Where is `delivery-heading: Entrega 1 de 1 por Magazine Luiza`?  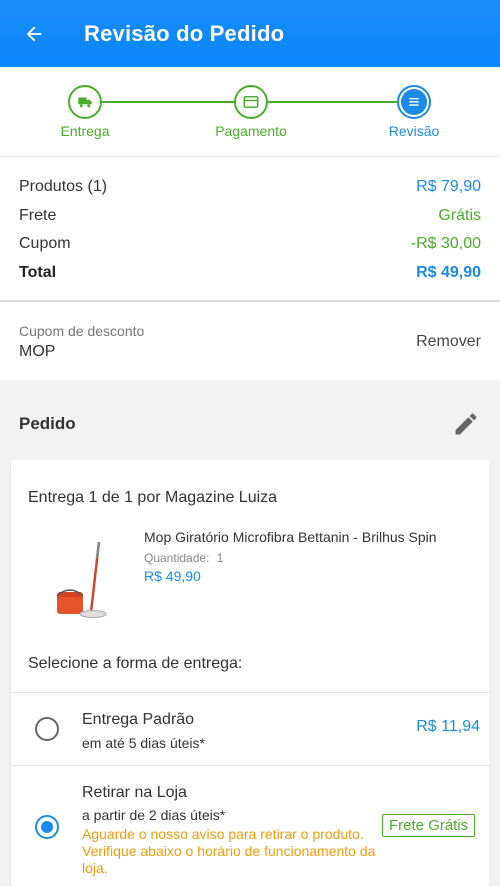
delivery-heading: Entrega 1 de 1 por Magazine Luiza is located at coordinates (153, 497).